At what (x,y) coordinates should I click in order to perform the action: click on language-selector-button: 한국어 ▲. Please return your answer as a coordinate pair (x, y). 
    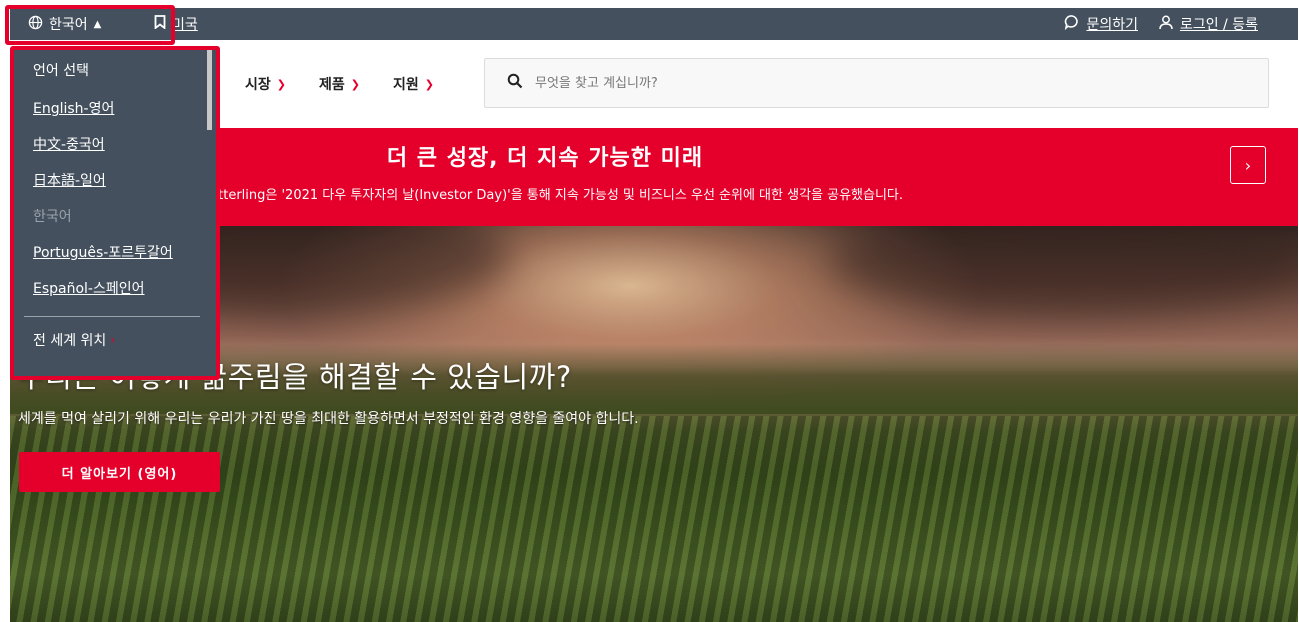
    Looking at the image, I should click on (64, 24).